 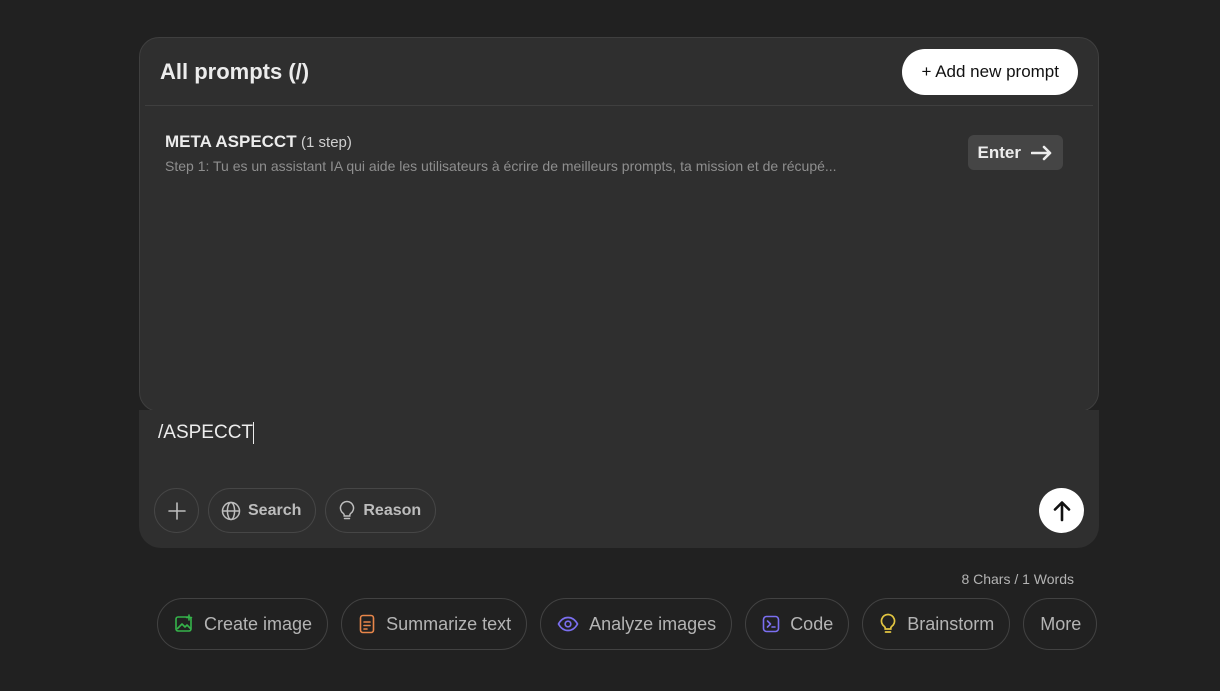 I want to click on analyze-images-chip: Analyze images, so click(x=636, y=624).